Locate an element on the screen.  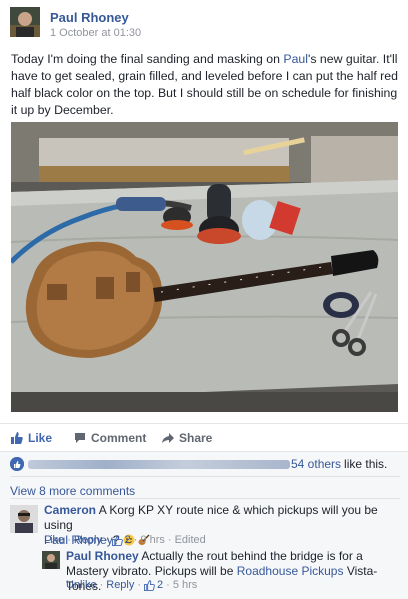
comment-time: 9 hrs is located at coordinates (152, 540).